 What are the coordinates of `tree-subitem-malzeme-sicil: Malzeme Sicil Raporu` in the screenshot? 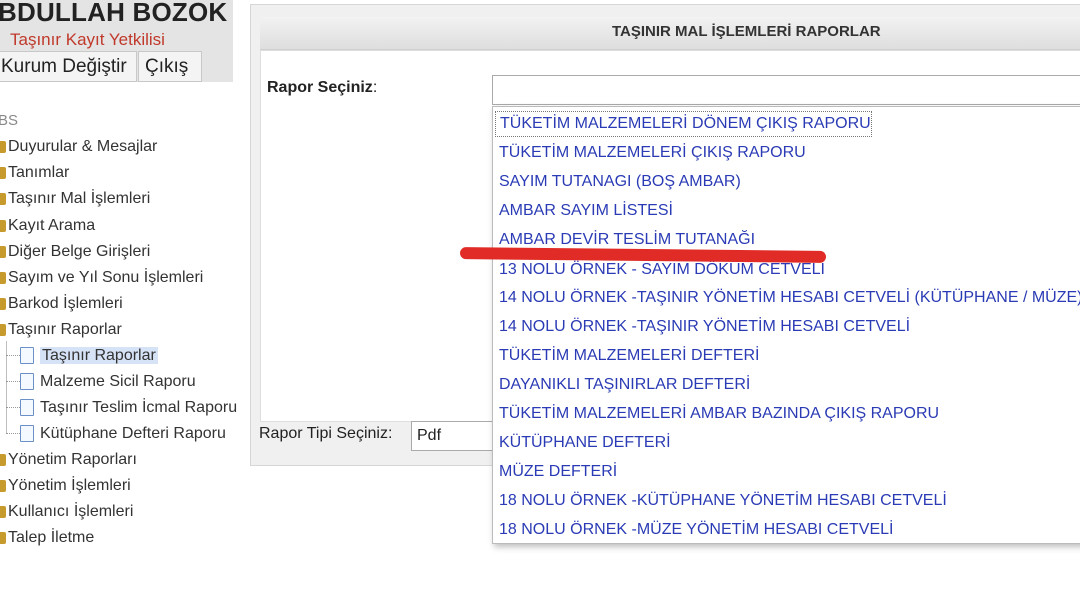 It's located at (98, 382).